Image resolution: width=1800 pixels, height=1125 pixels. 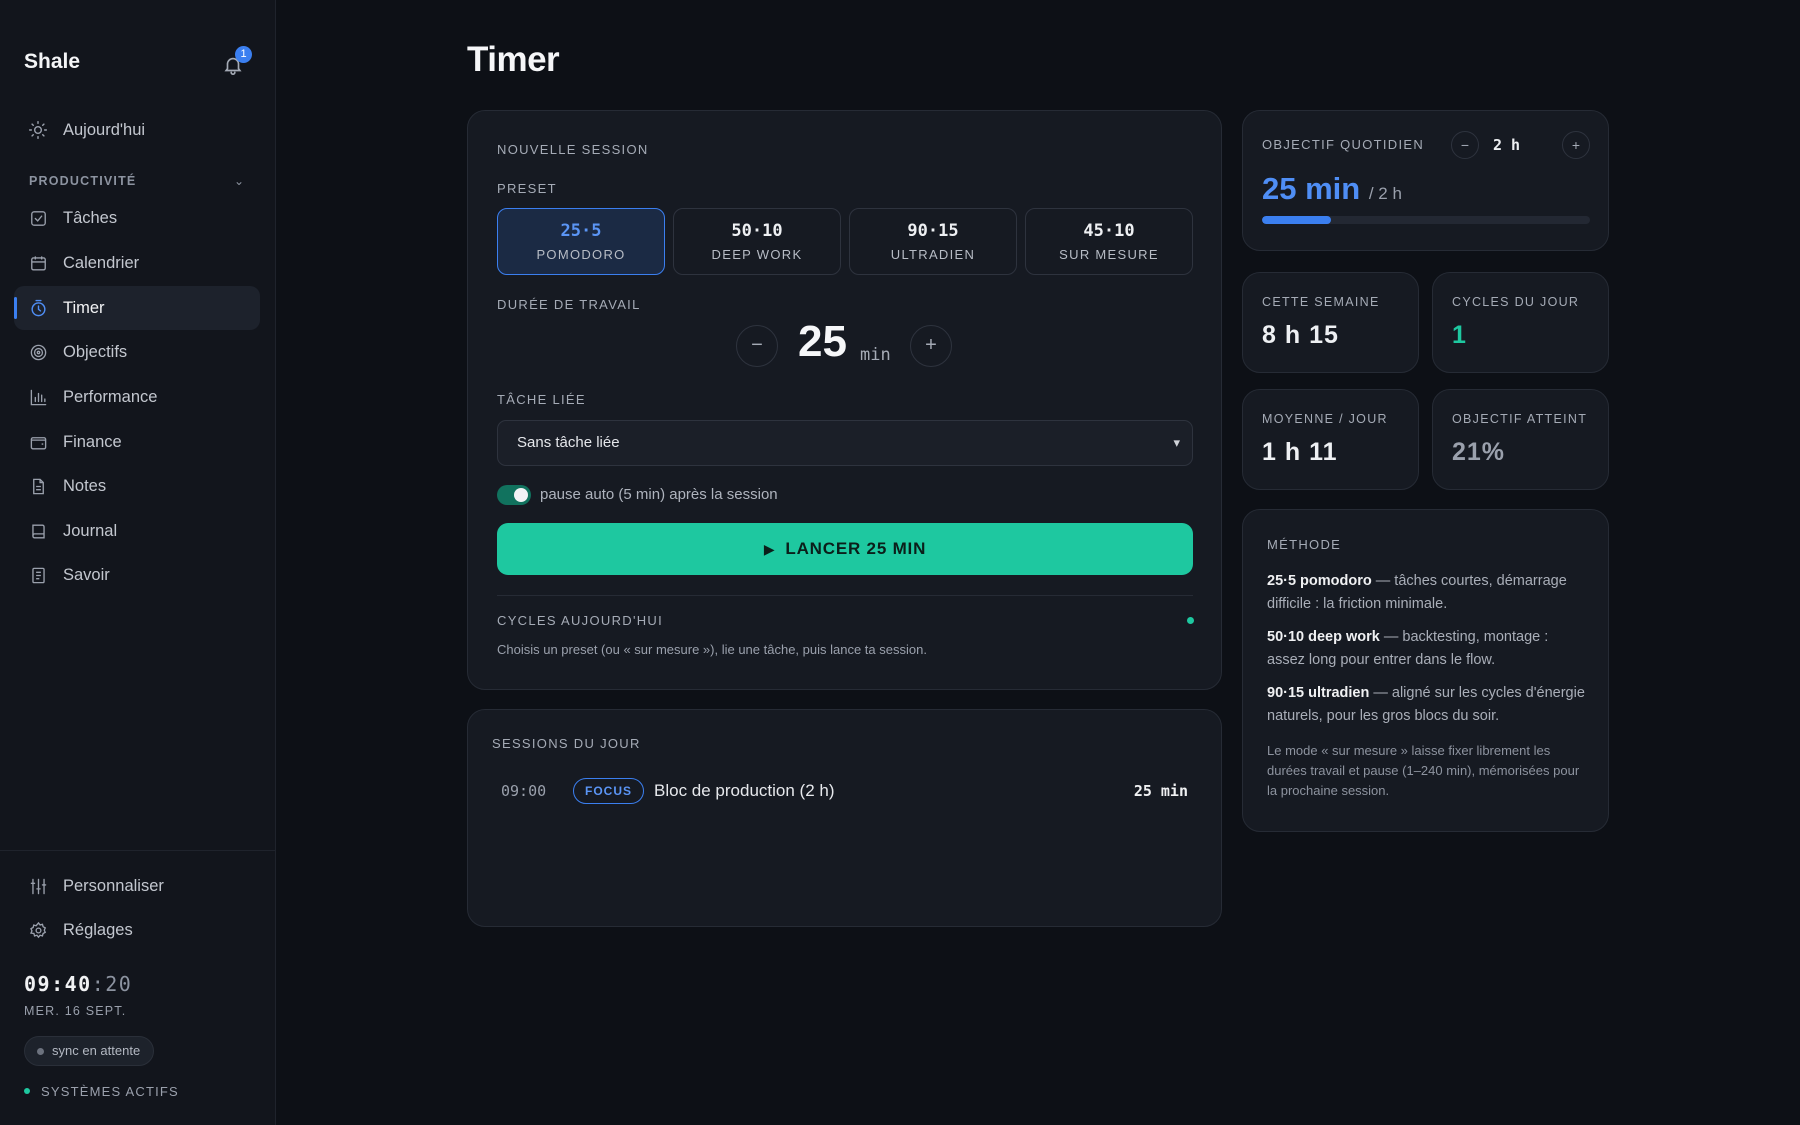 I want to click on calendar-icon, so click(x=38, y=263).